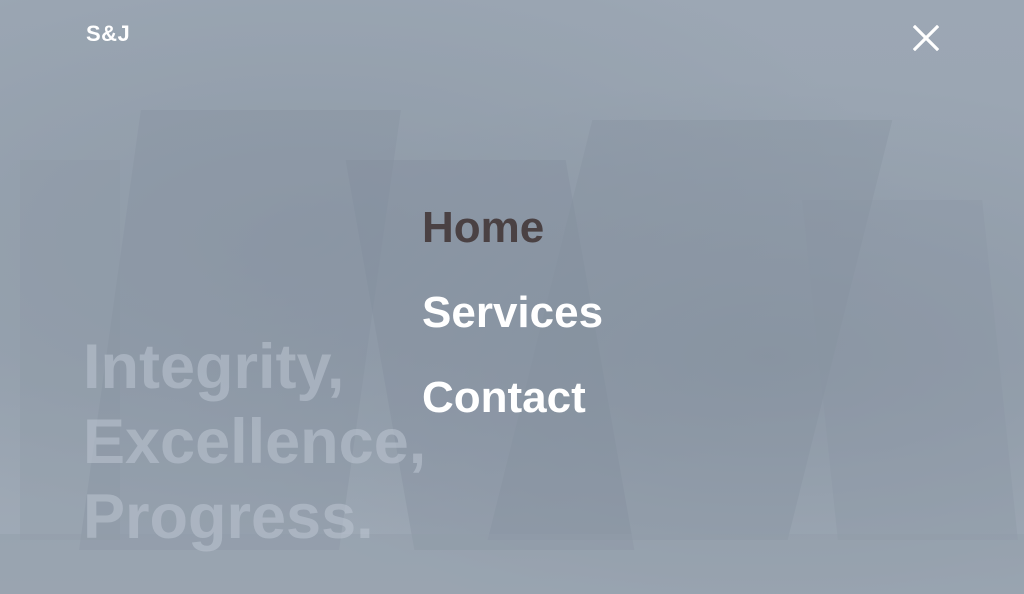  Describe the element at coordinates (512, 397) in the screenshot. I see `nav-item-contact: Contact` at that location.